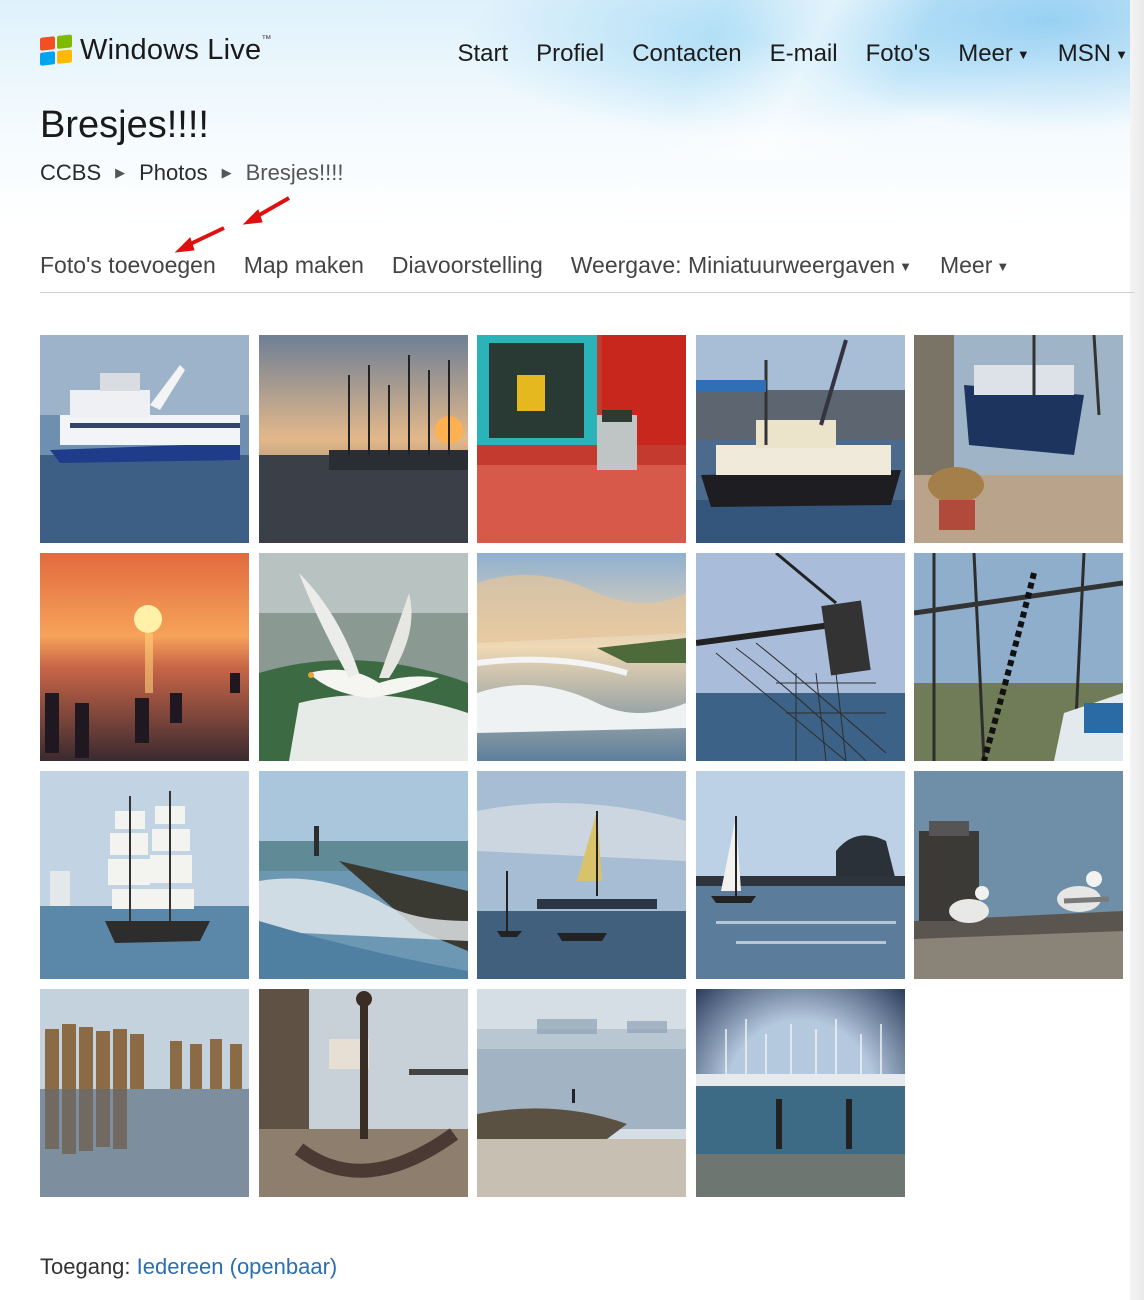  I want to click on trawler-rigging-photo, so click(1018, 657).